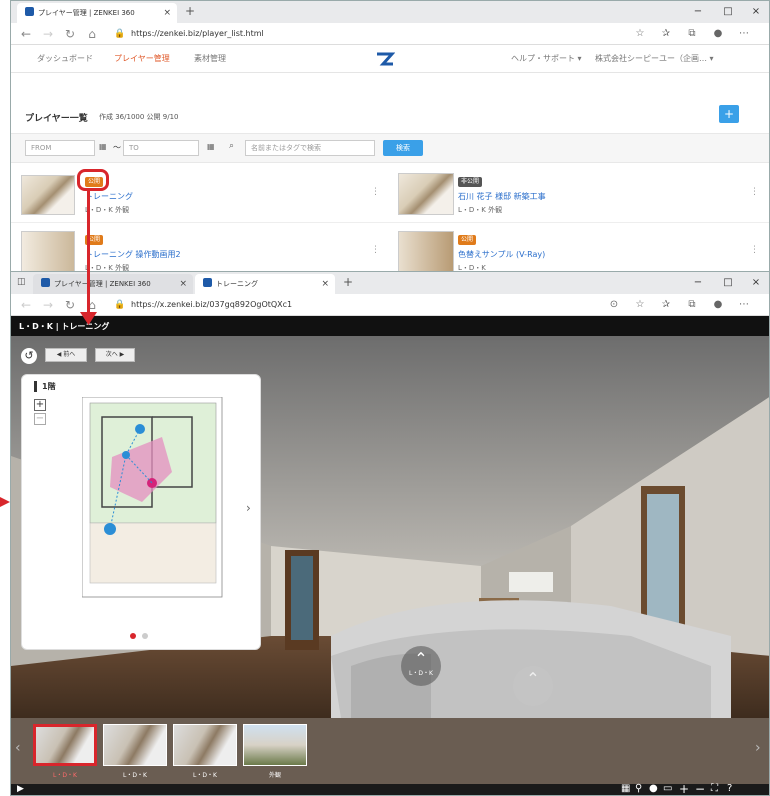  What do you see at coordinates (65, 745) in the screenshot?
I see `scene-thumbnail-selected` at bounding box center [65, 745].